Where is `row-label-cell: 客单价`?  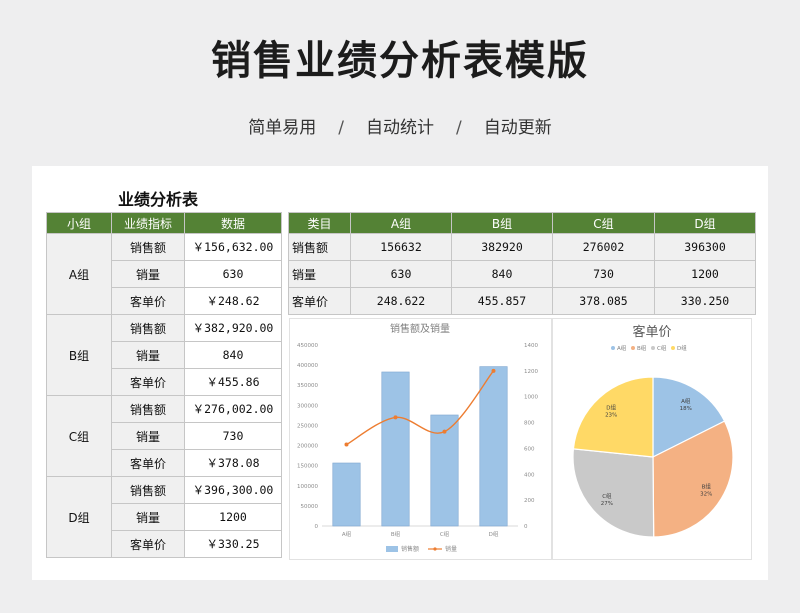
row-label-cell: 客单价 is located at coordinates (319, 301).